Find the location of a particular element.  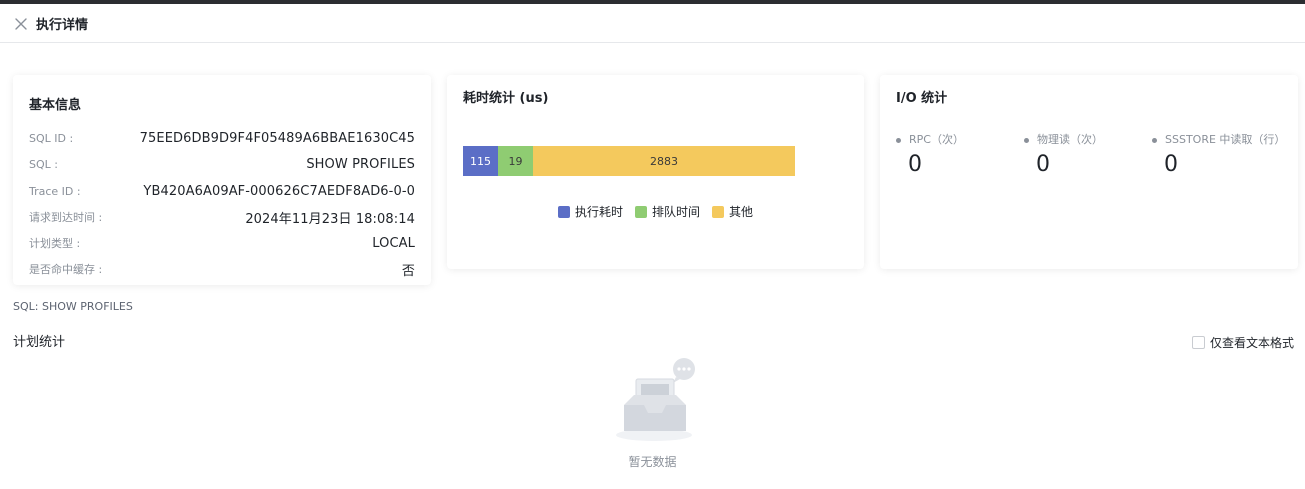

info-row-plan-type: 计划类型 : LOCAL is located at coordinates (222, 243).